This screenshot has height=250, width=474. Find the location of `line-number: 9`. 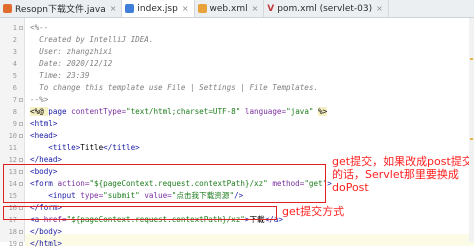

line-number: 9 is located at coordinates (14, 124).